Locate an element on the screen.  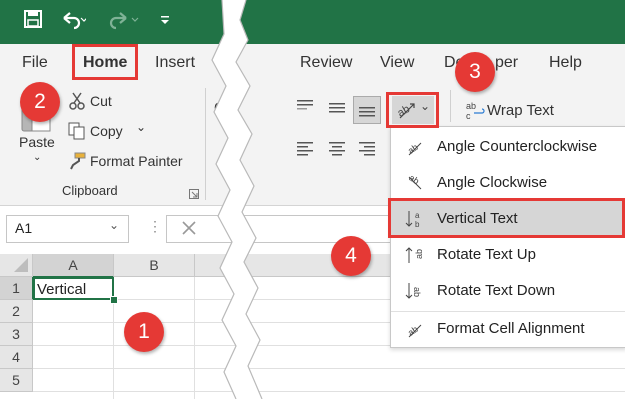
angle-counterclockwise-icon: ab is located at coordinates (415, 147).